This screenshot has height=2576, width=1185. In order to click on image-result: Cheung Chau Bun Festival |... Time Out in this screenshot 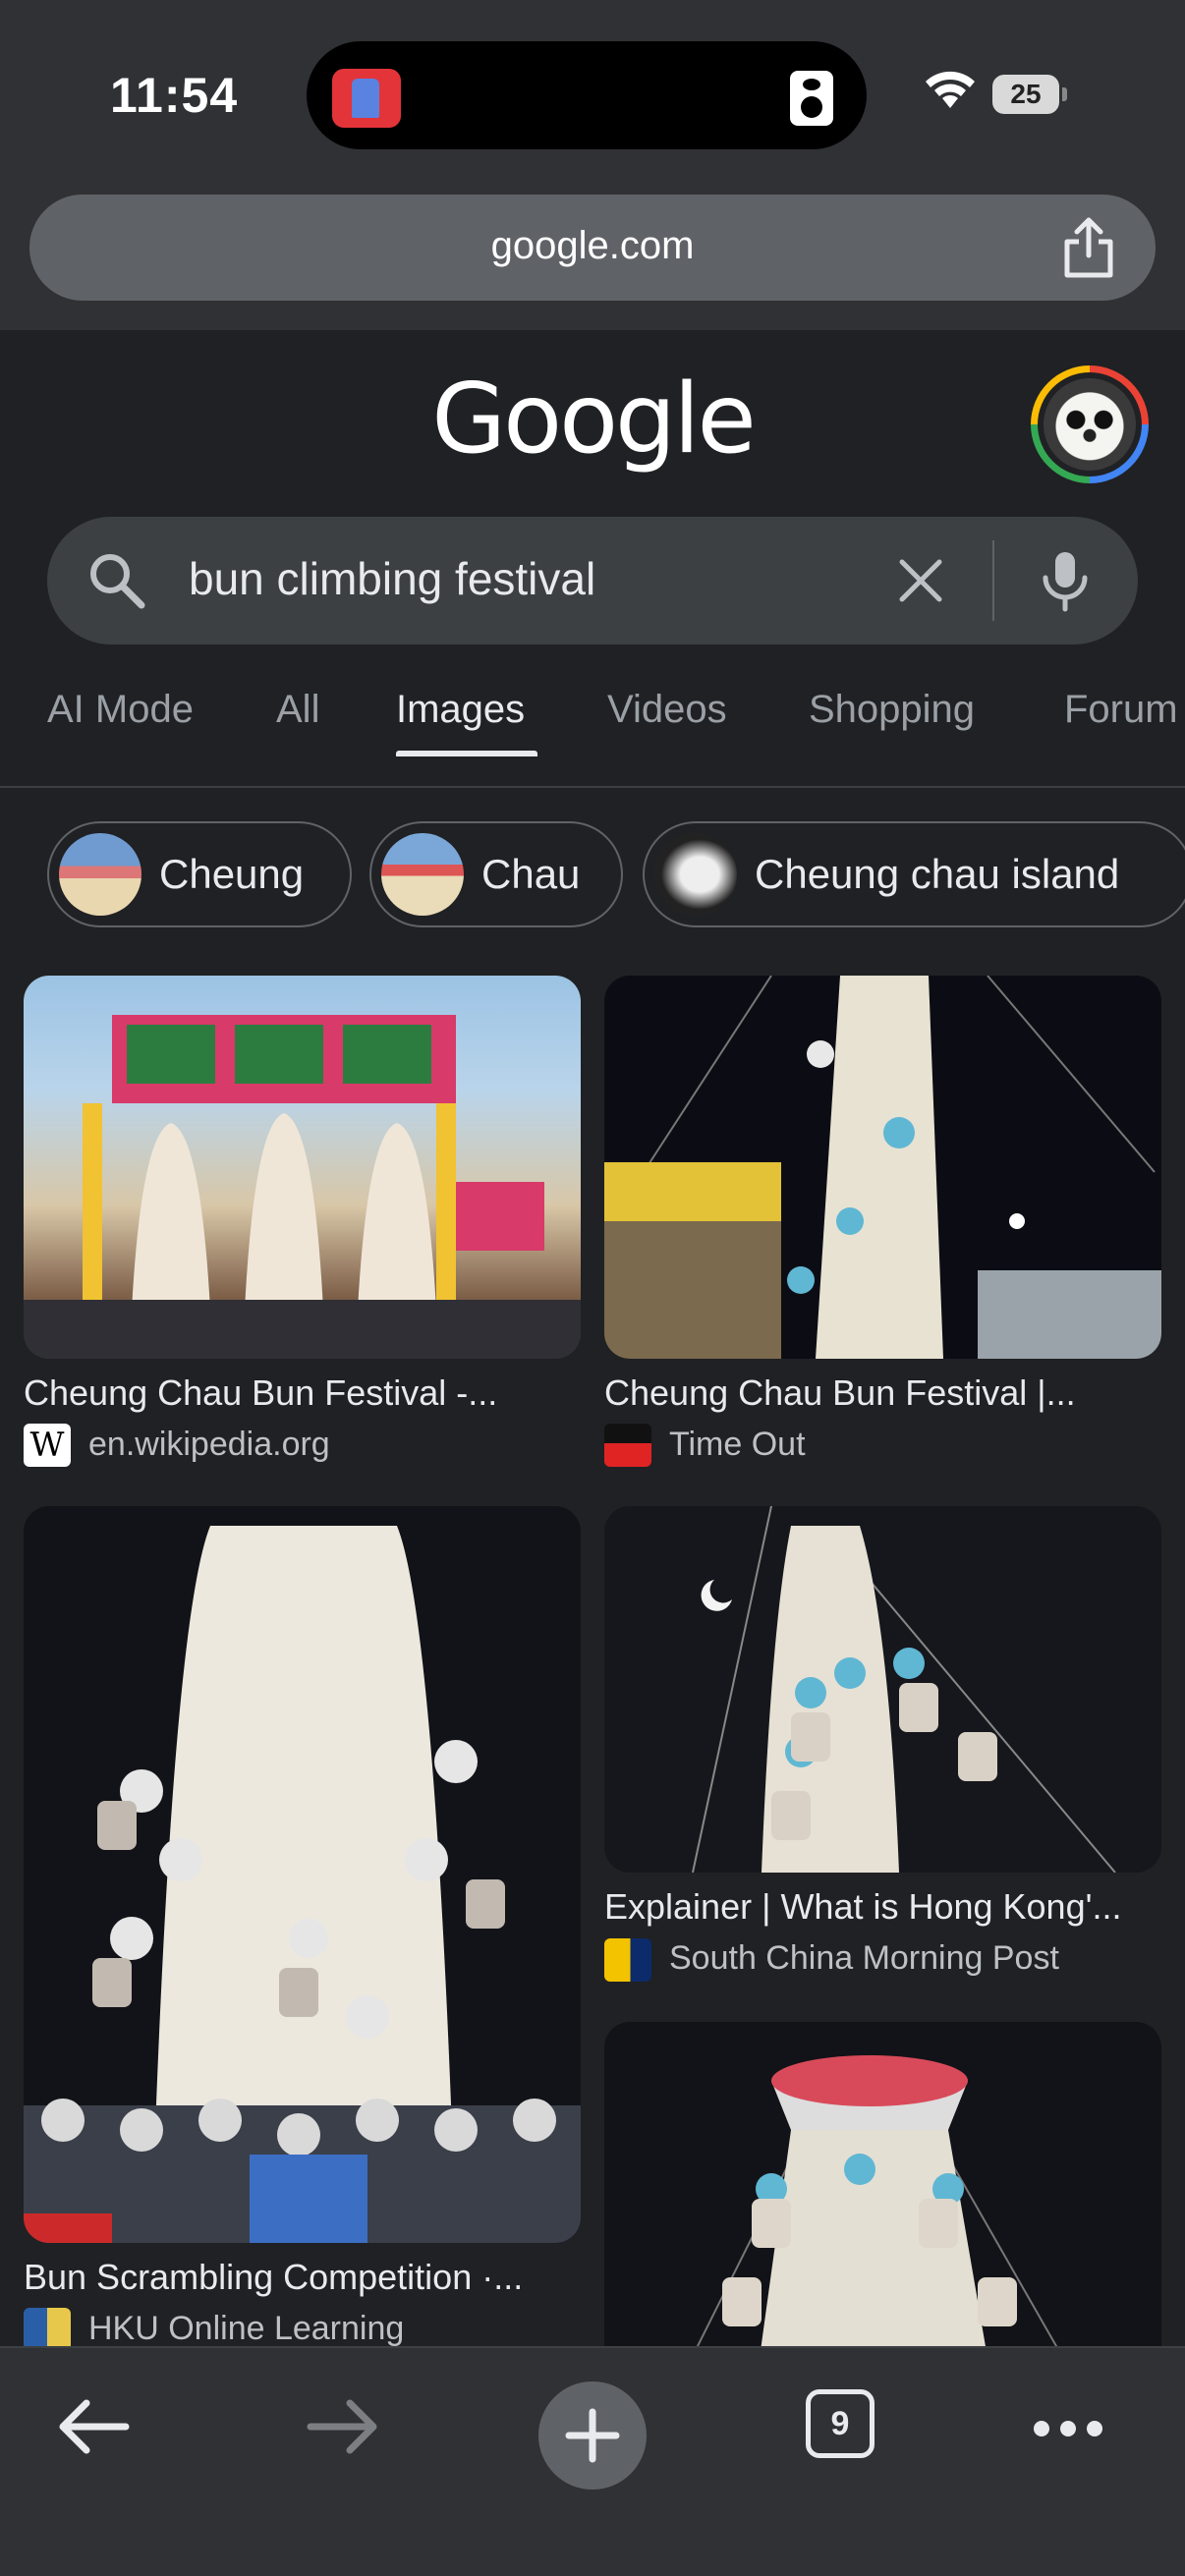, I will do `click(883, 1221)`.